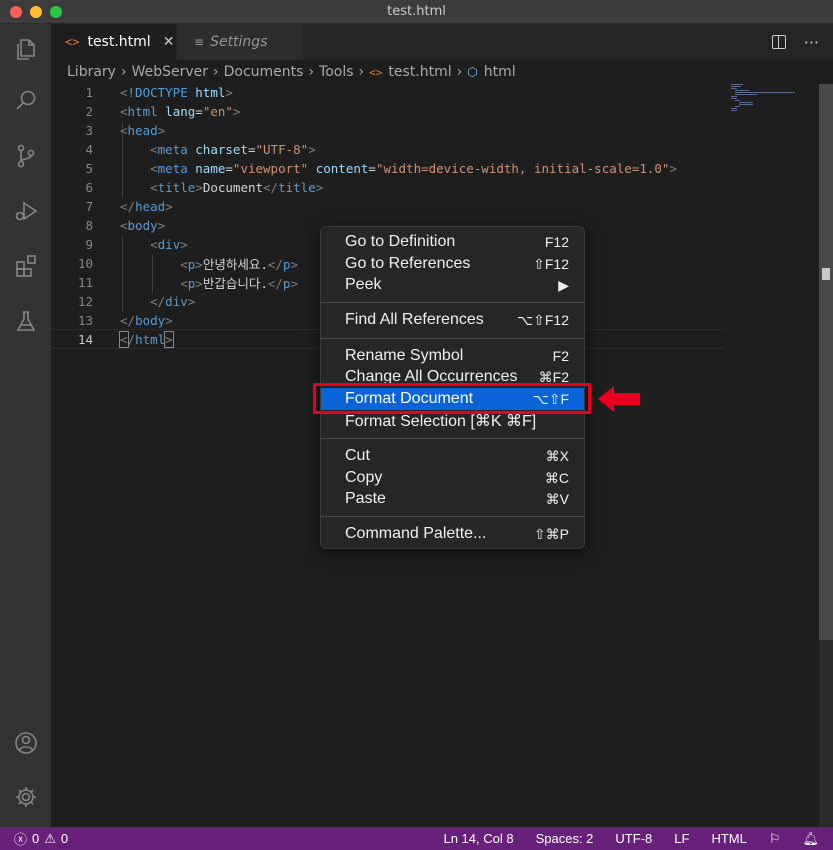  Describe the element at coordinates (811, 42) in the screenshot. I see `more-actions-icon: ···` at that location.